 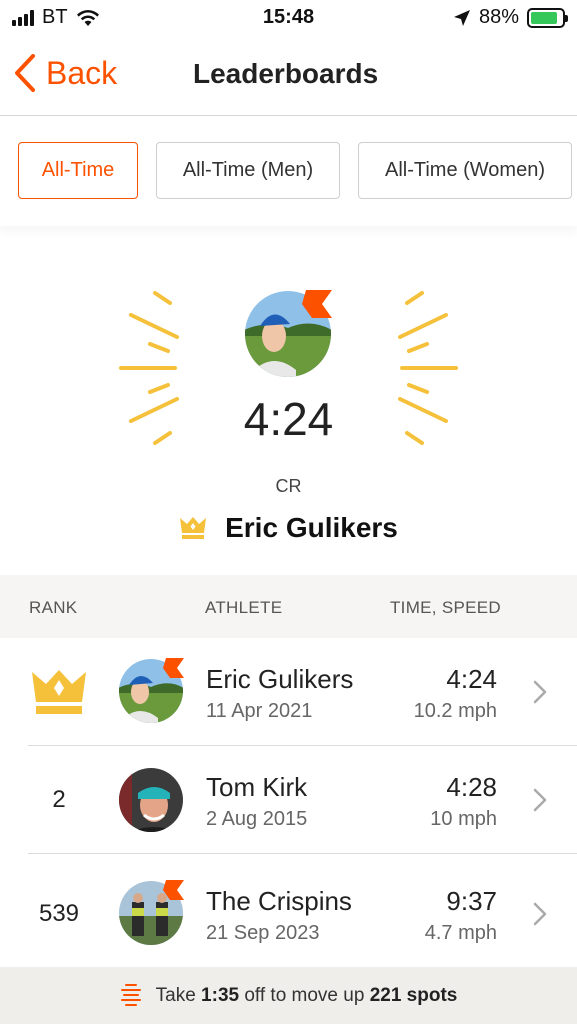 I want to click on nav-bar: Back Leaderboards, so click(x=288, y=77).